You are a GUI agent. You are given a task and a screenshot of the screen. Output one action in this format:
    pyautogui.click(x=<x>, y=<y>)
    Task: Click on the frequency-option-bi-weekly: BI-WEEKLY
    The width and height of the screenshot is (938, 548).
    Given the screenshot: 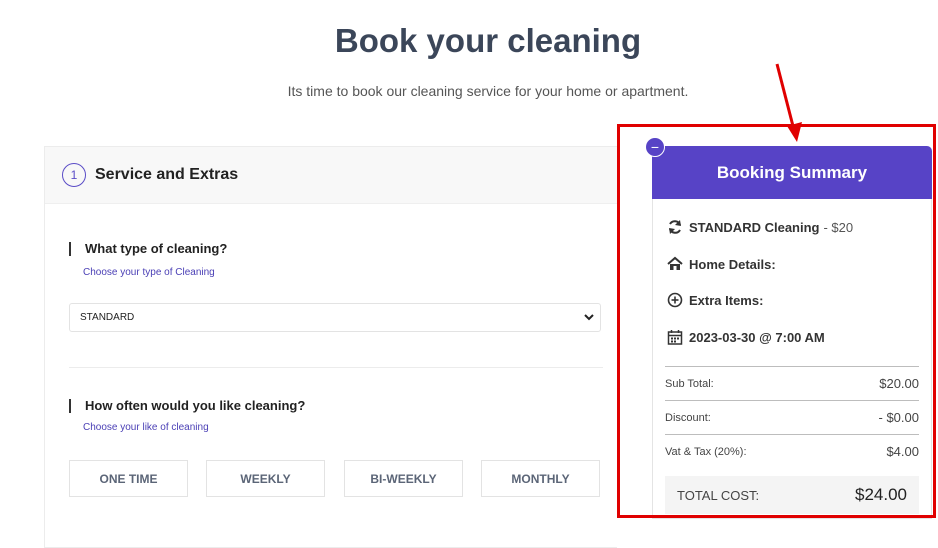 What is the action you would take?
    pyautogui.click(x=403, y=478)
    